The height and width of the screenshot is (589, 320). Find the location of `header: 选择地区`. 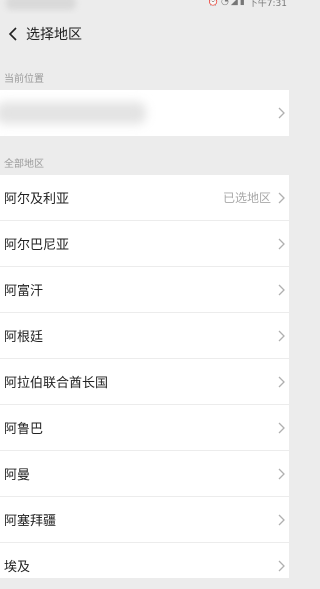

header: 选择地区 is located at coordinates (144, 34).